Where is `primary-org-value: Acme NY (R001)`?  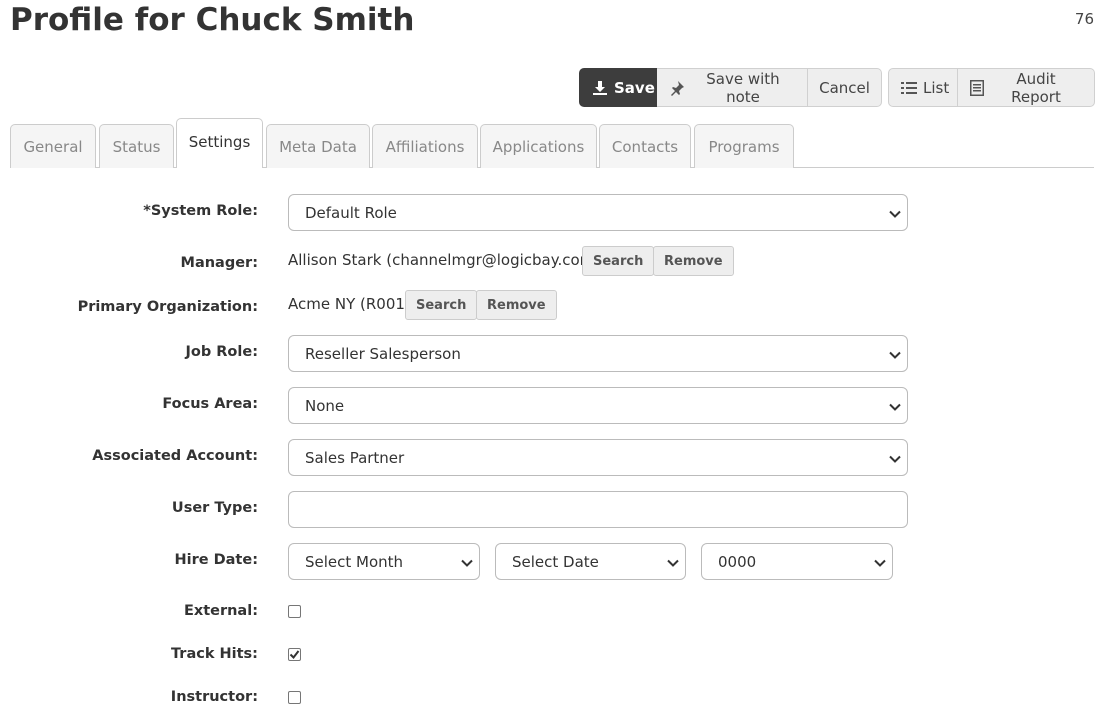 primary-org-value: Acme NY (R001) is located at coordinates (349, 304).